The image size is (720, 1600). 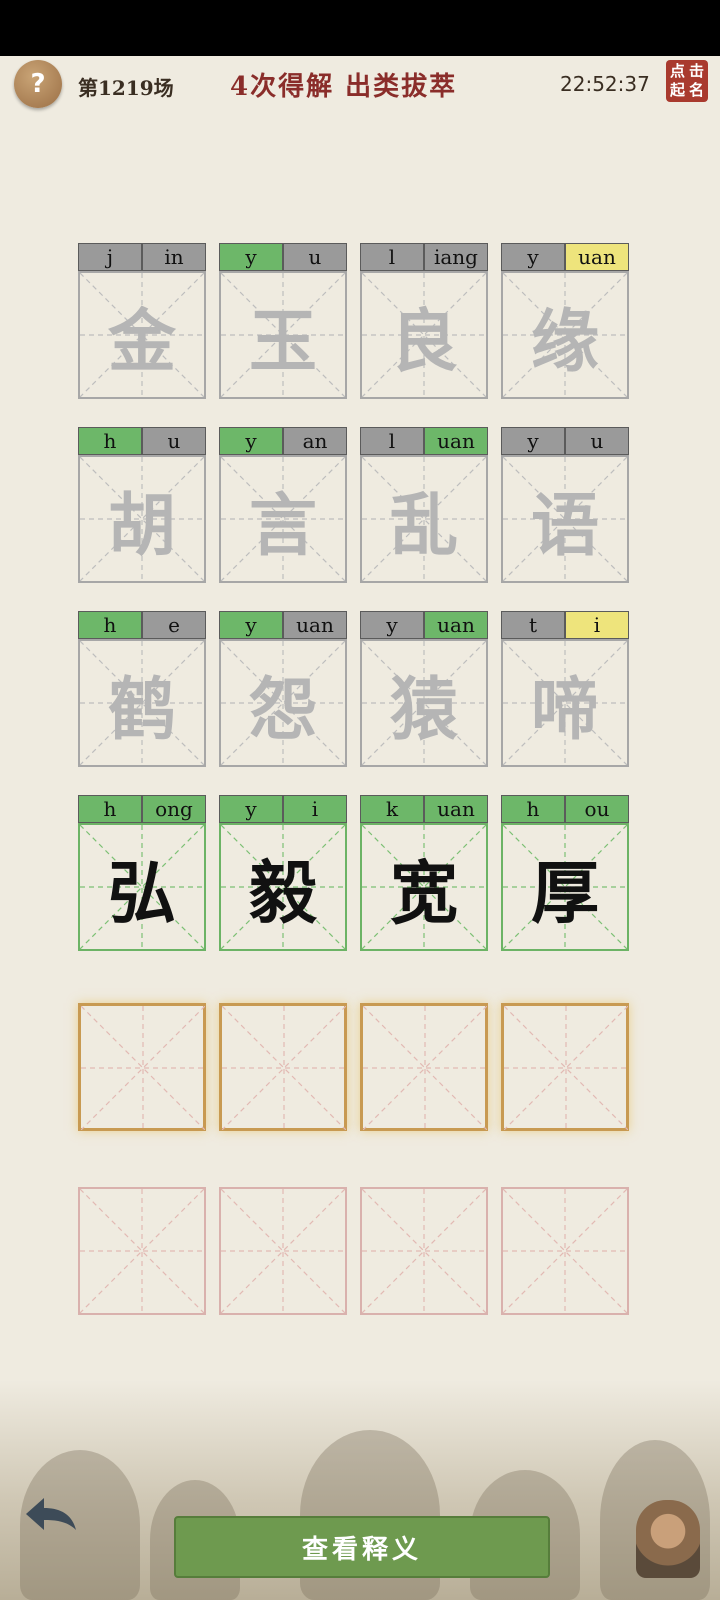 I want to click on hanzi-char: 猿, so click(x=423, y=709).